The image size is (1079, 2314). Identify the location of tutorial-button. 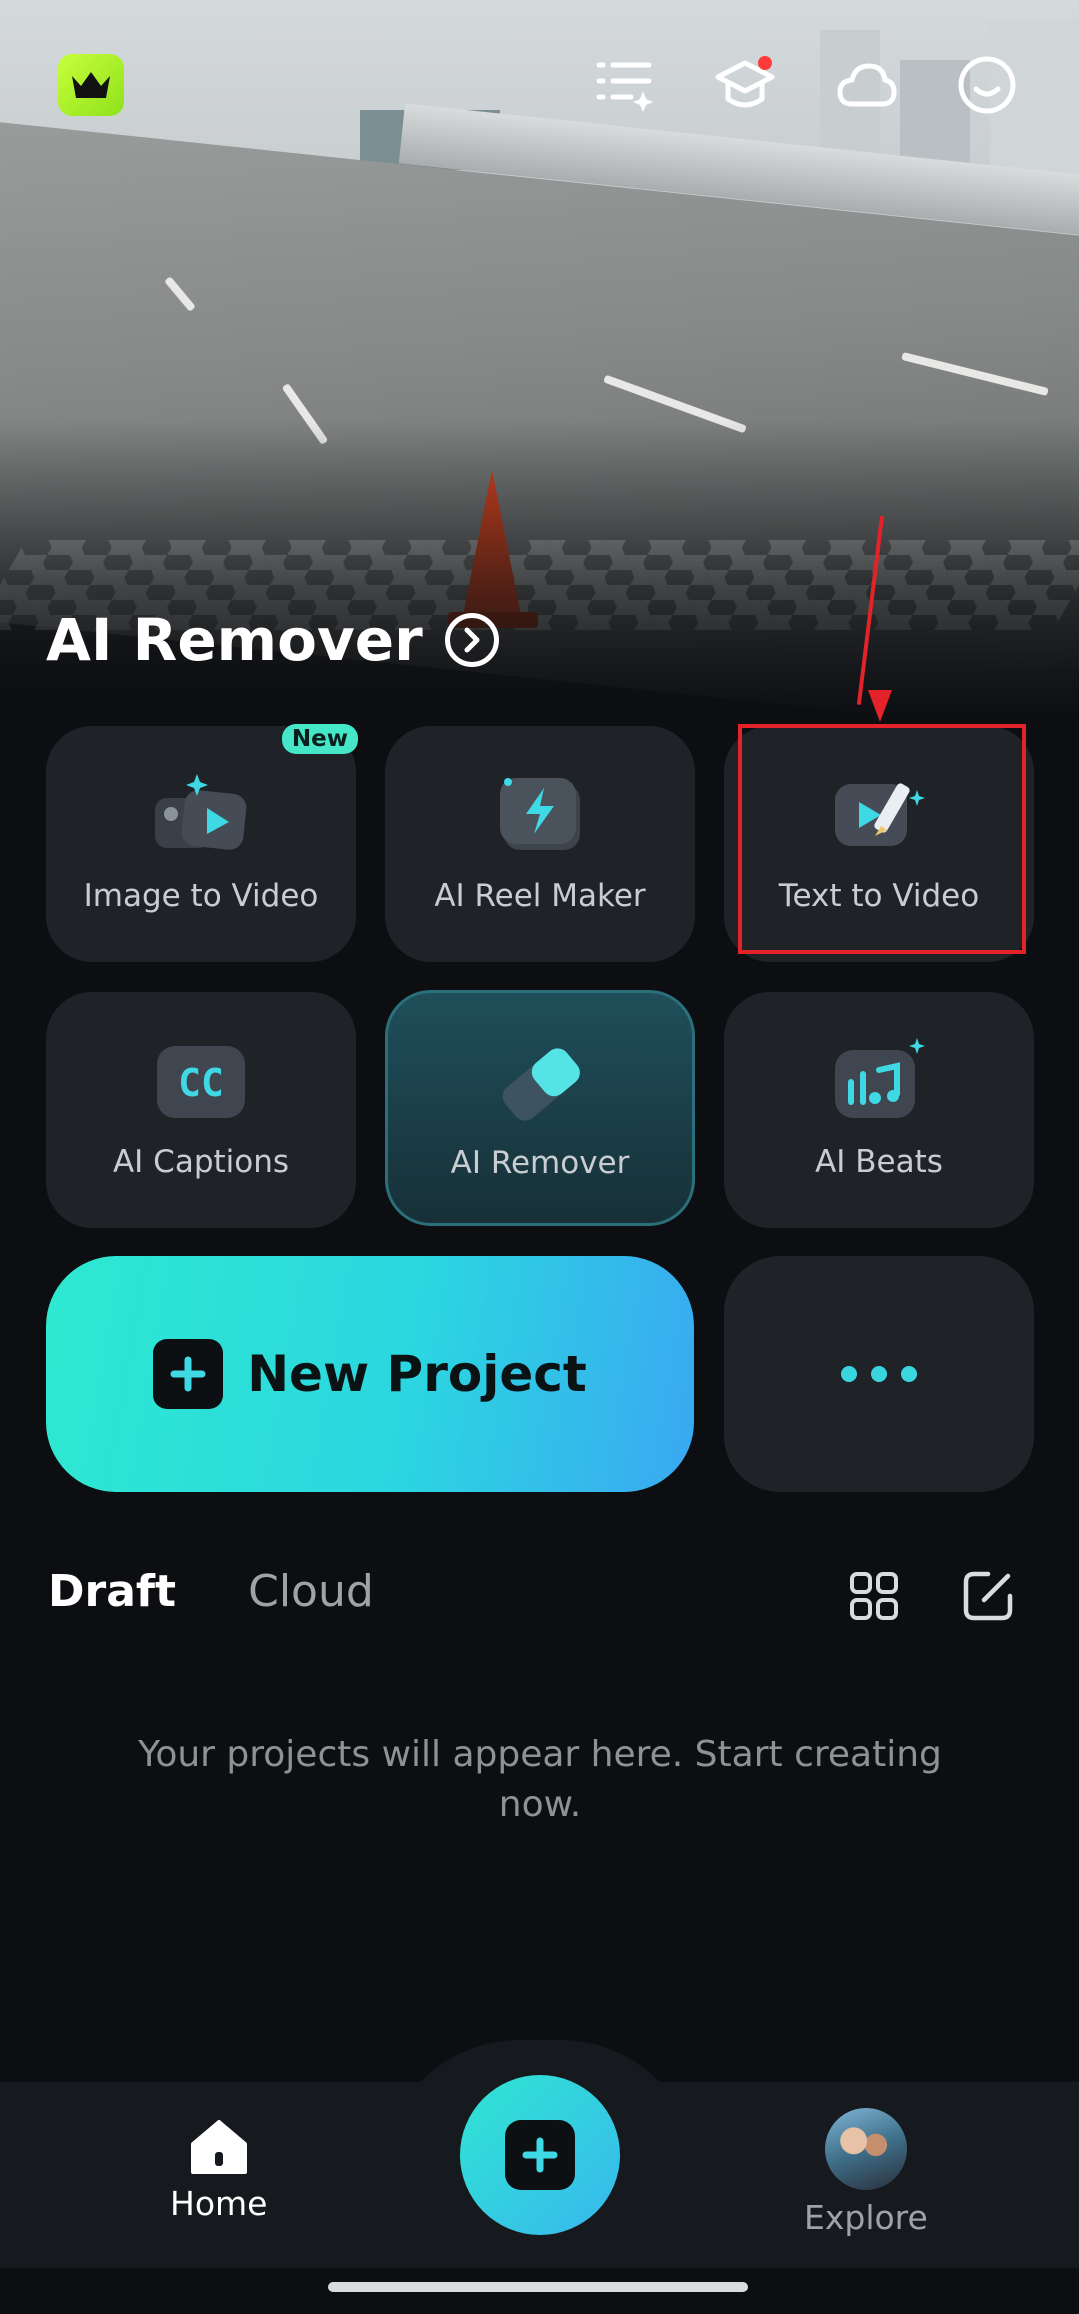
(745, 85).